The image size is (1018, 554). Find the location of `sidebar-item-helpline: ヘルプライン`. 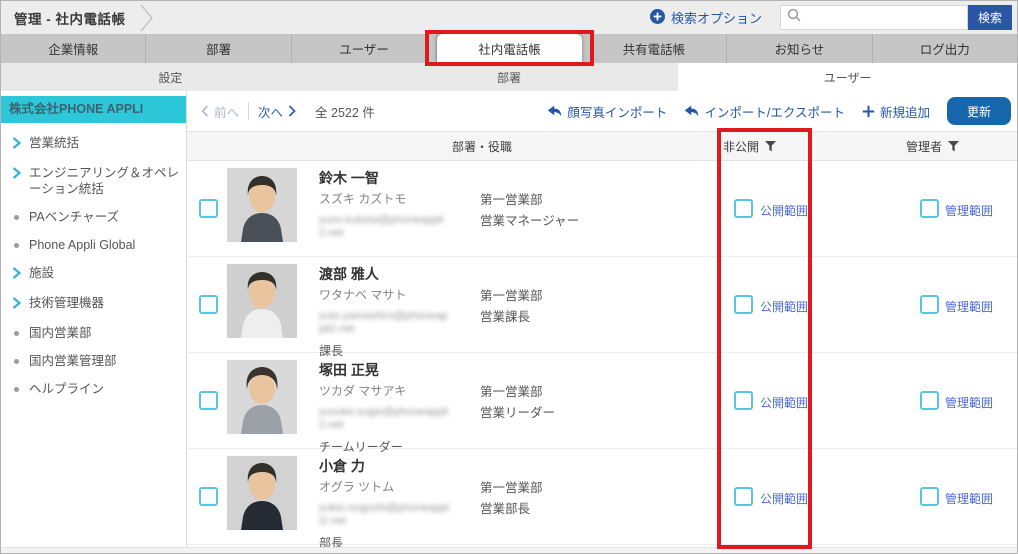

sidebar-item-helpline: ヘルプライン is located at coordinates (93, 389).